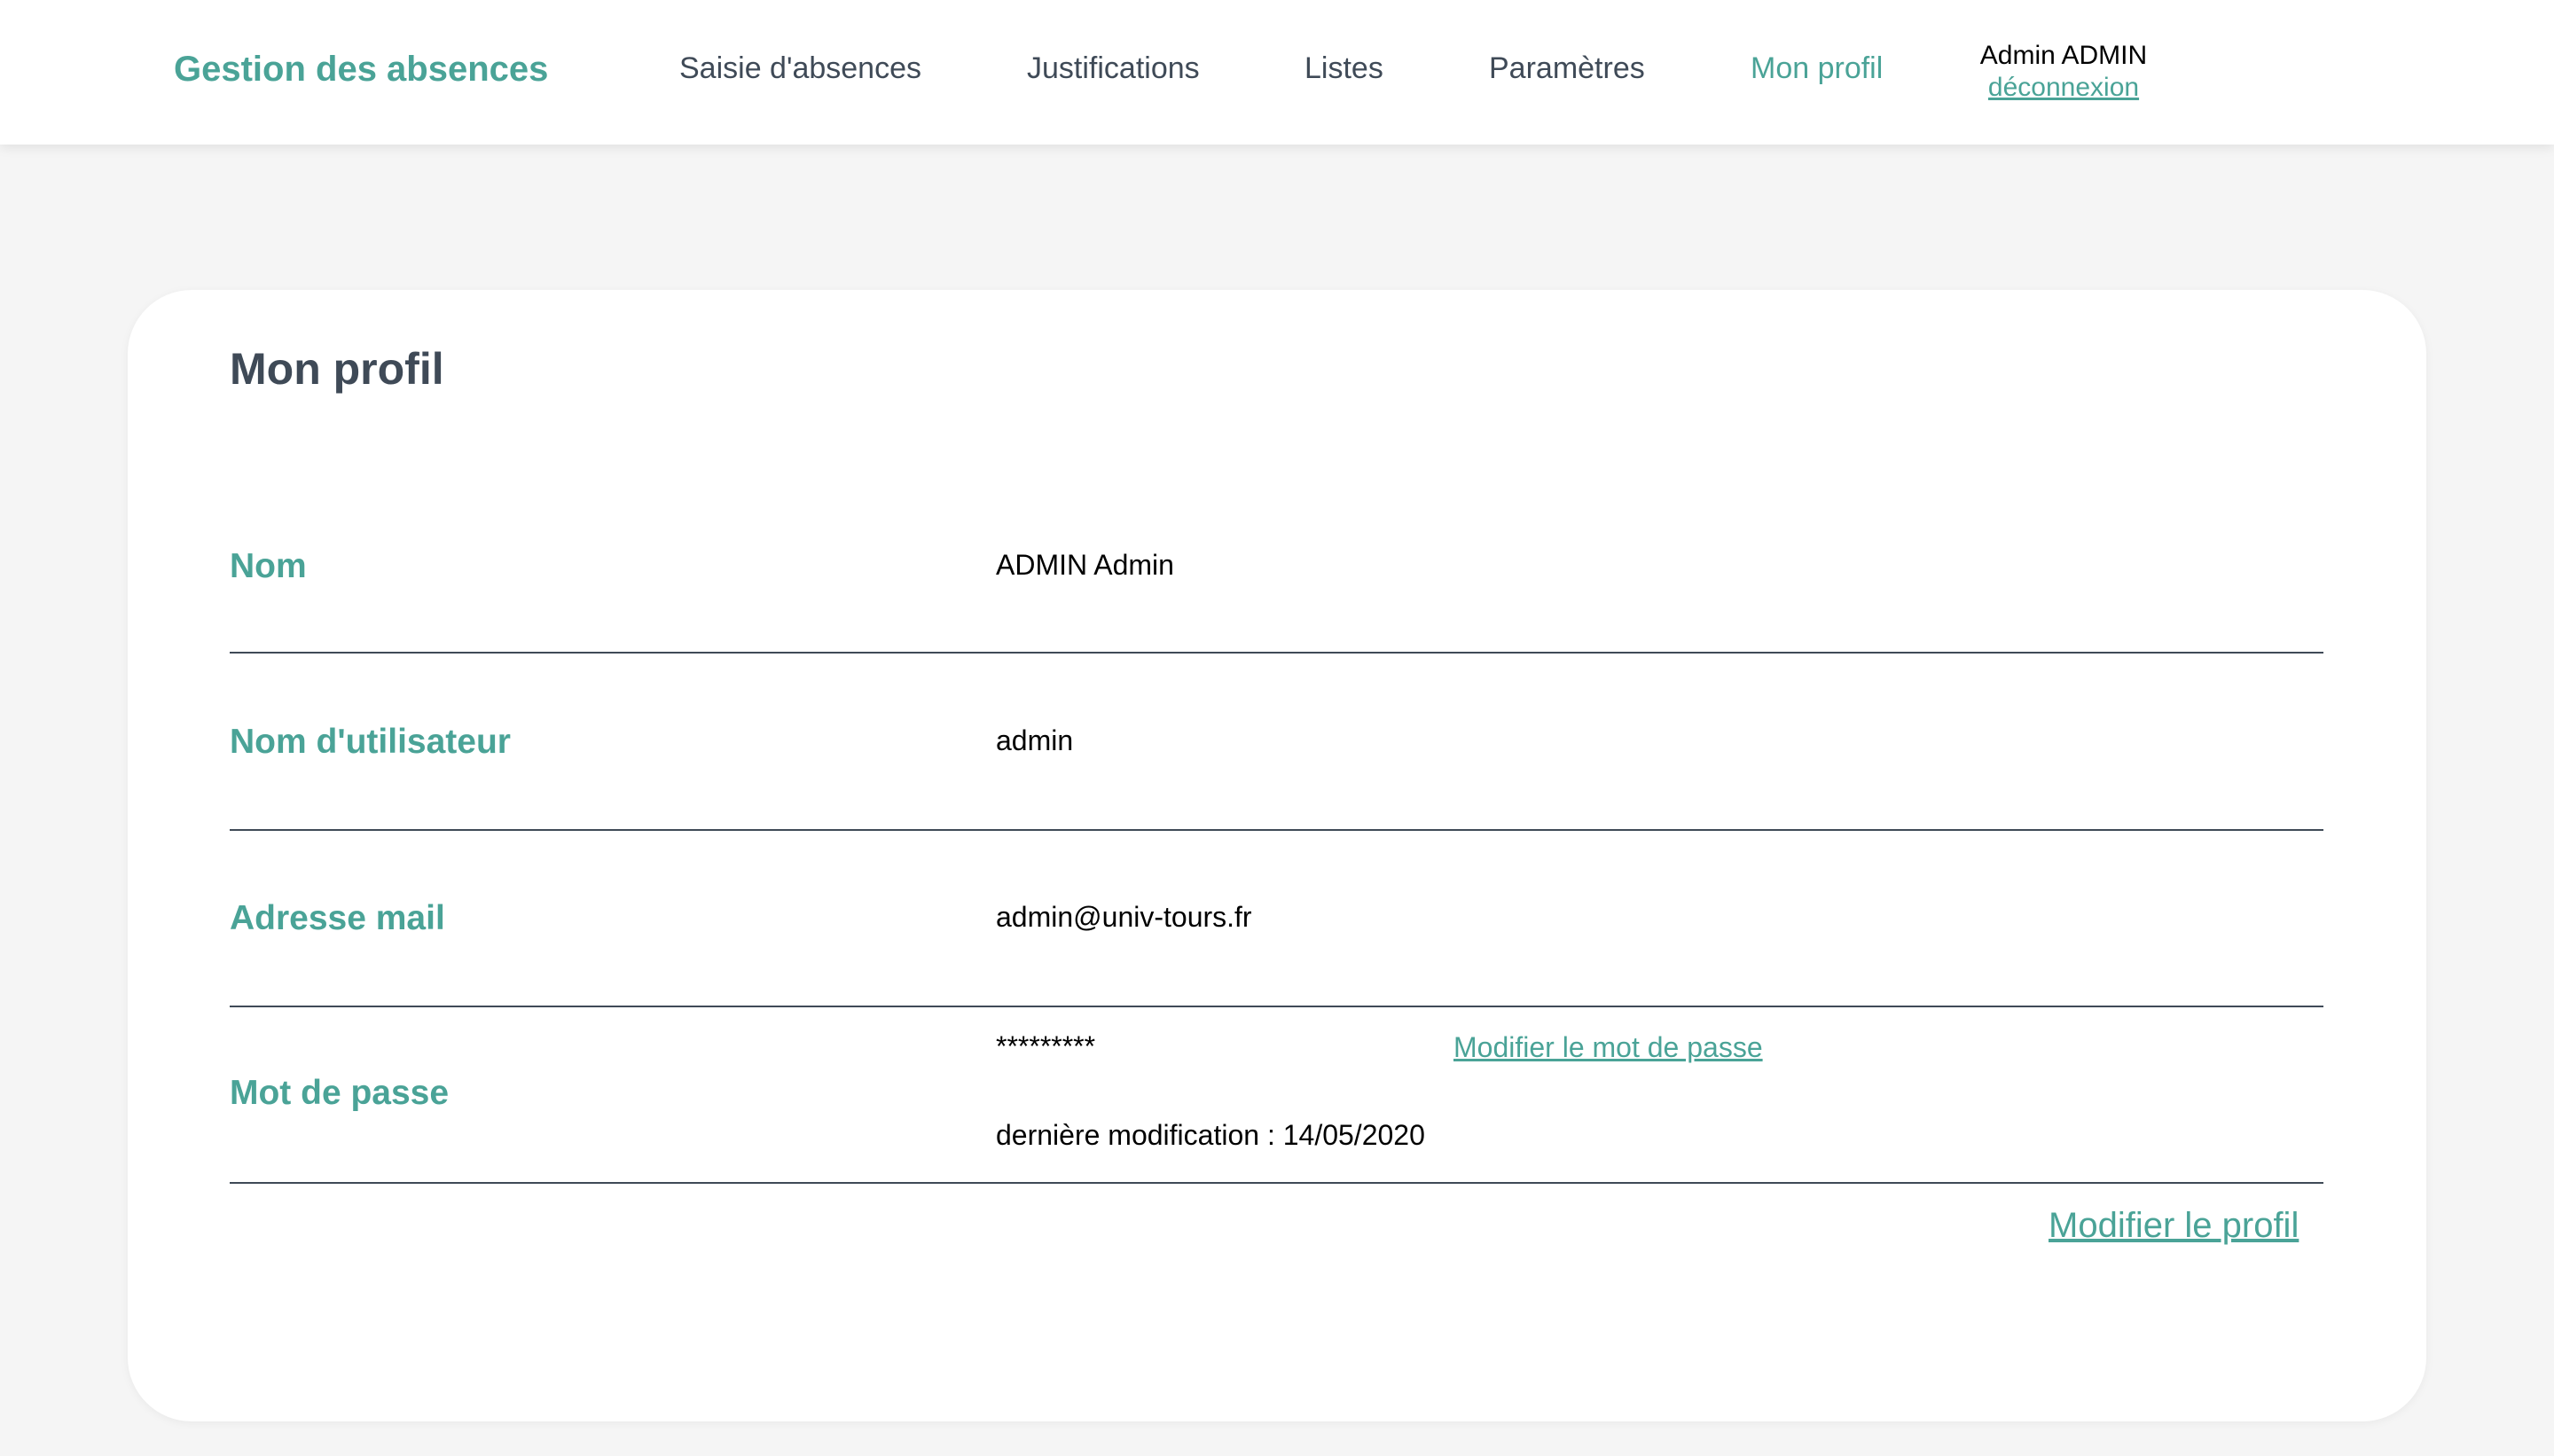  What do you see at coordinates (268, 566) in the screenshot?
I see `nom-label: Nom` at bounding box center [268, 566].